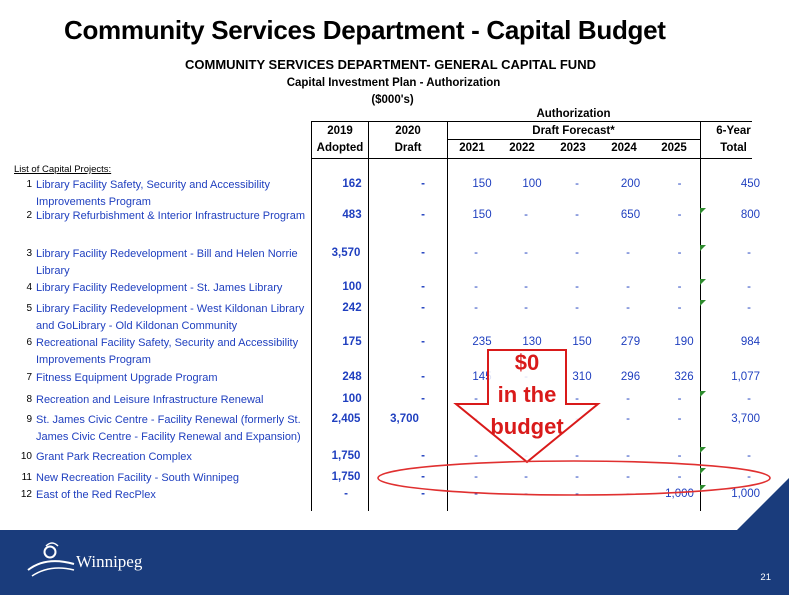 Image resolution: width=789 pixels, height=595 pixels. I want to click on page-number: 21, so click(765, 577).